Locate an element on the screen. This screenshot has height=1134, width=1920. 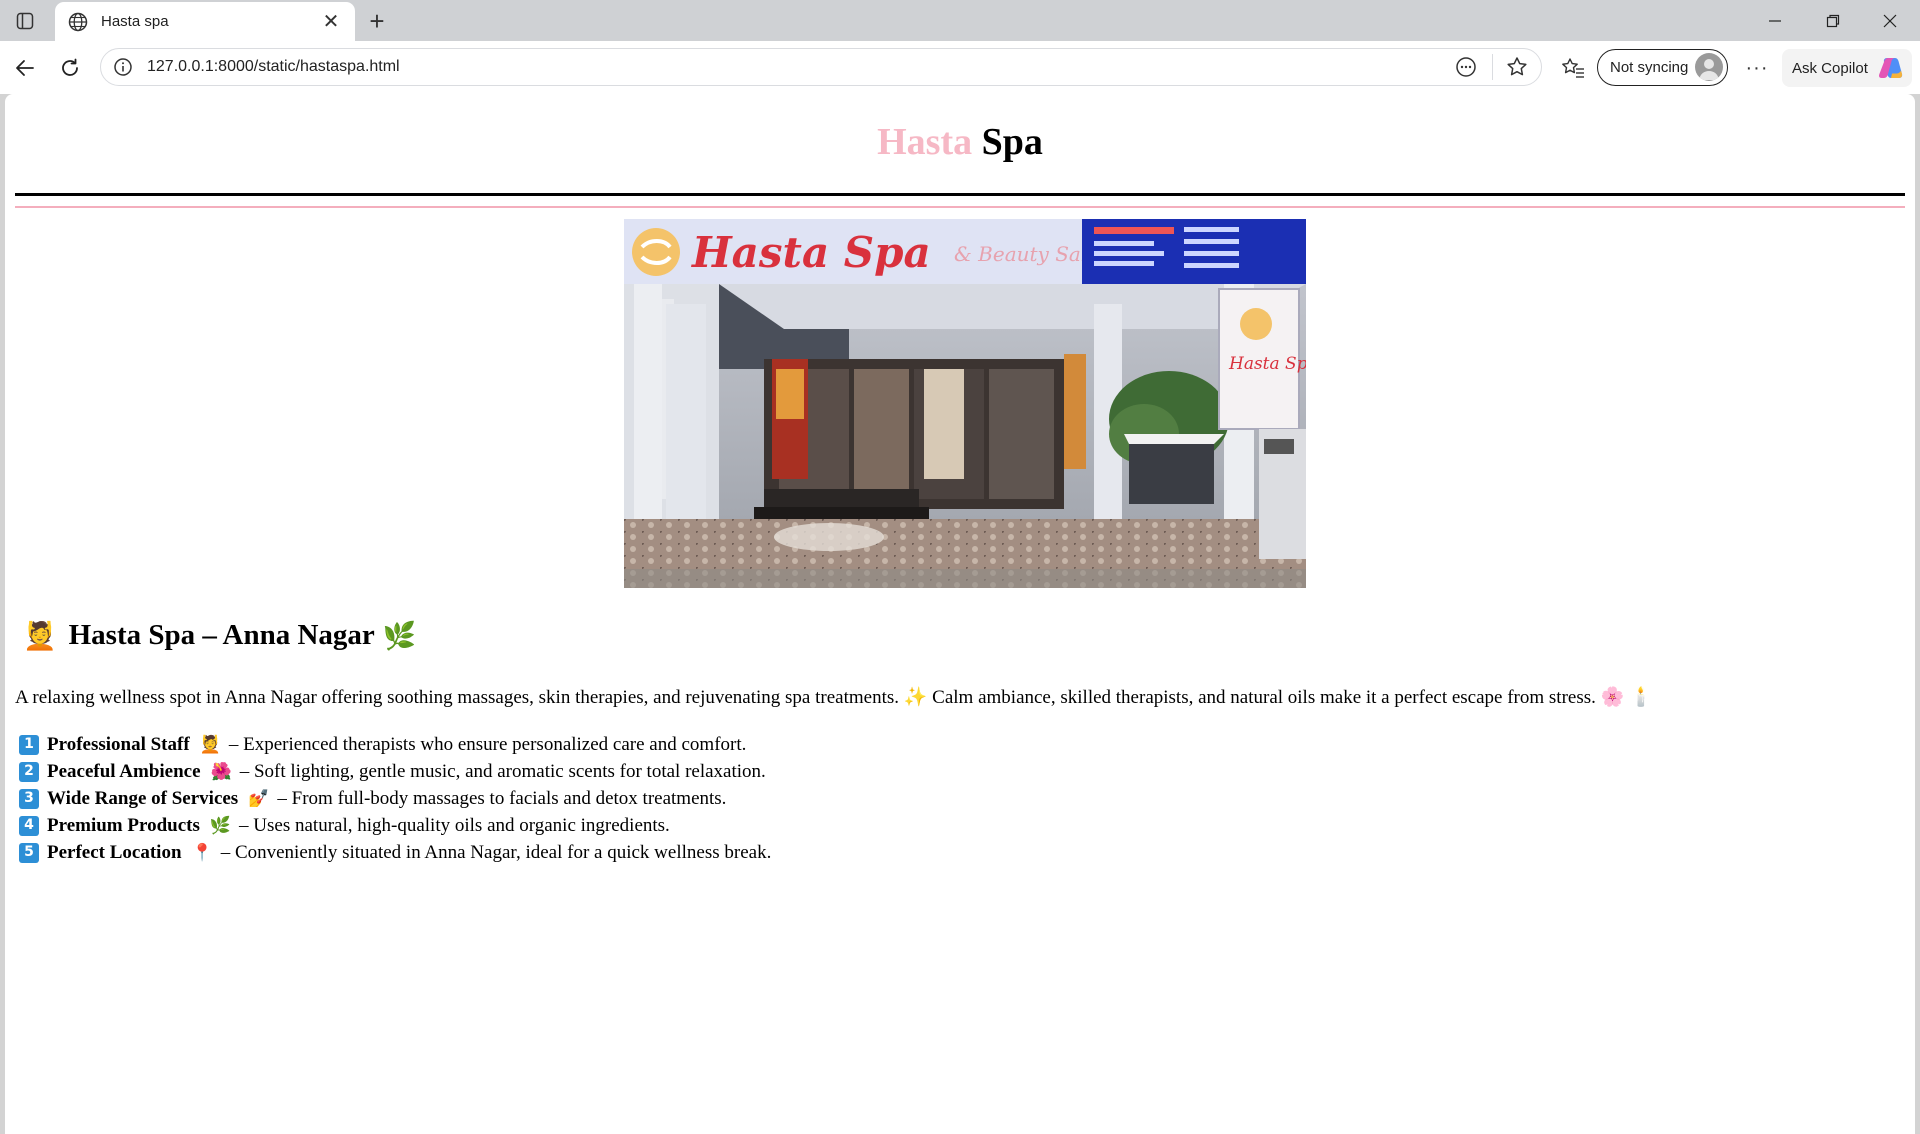
number-badge-icon: 5 is located at coordinates (29, 852).